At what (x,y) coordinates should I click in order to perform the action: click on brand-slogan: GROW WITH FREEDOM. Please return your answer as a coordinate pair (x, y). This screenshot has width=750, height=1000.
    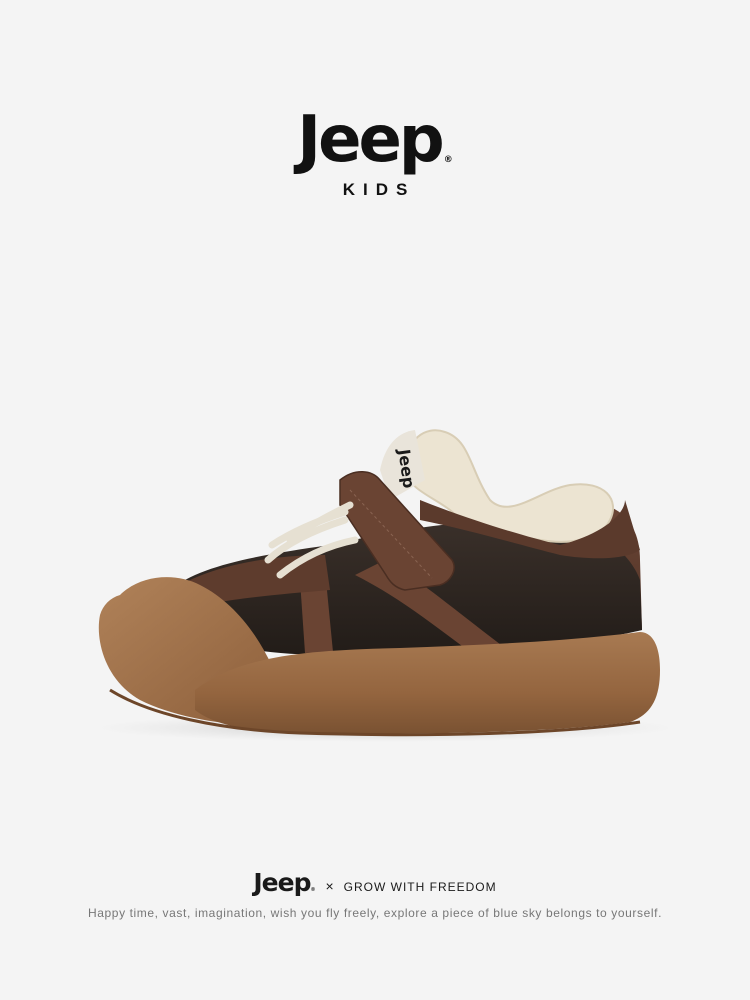
    Looking at the image, I should click on (420, 887).